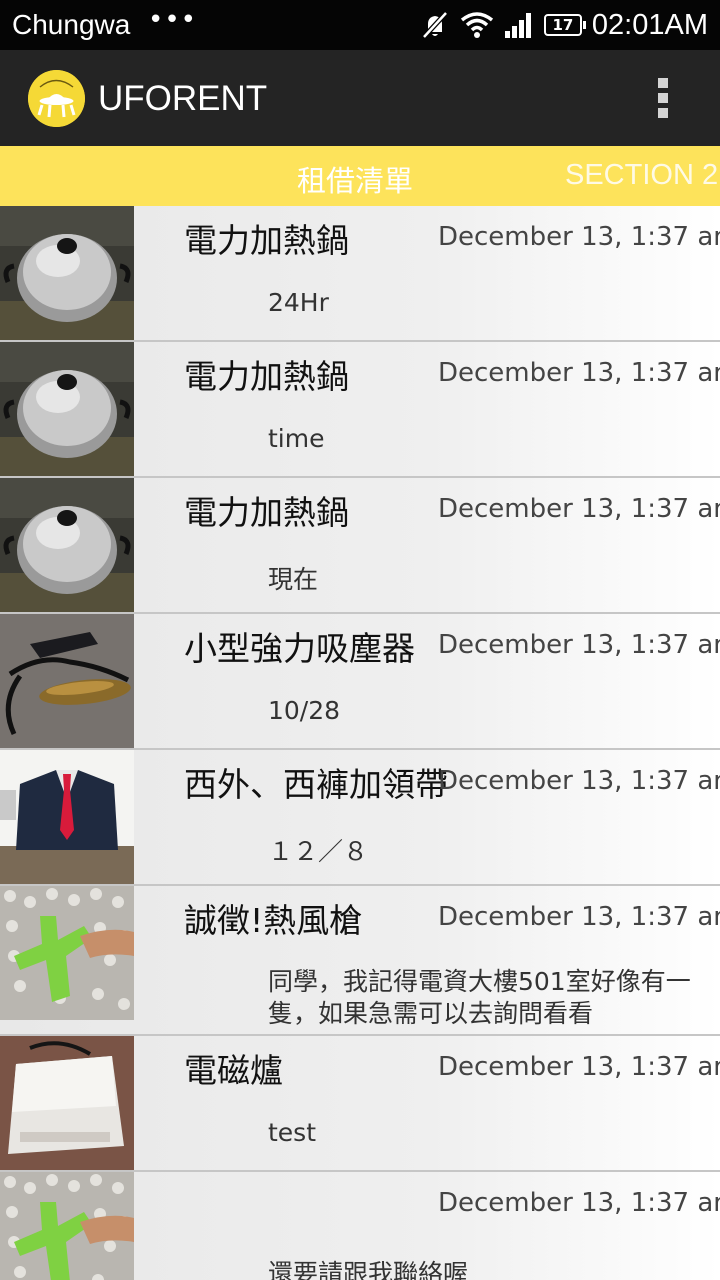  I want to click on item-subtitle: 還要請跟我聯絡喔, so click(368, 1269).